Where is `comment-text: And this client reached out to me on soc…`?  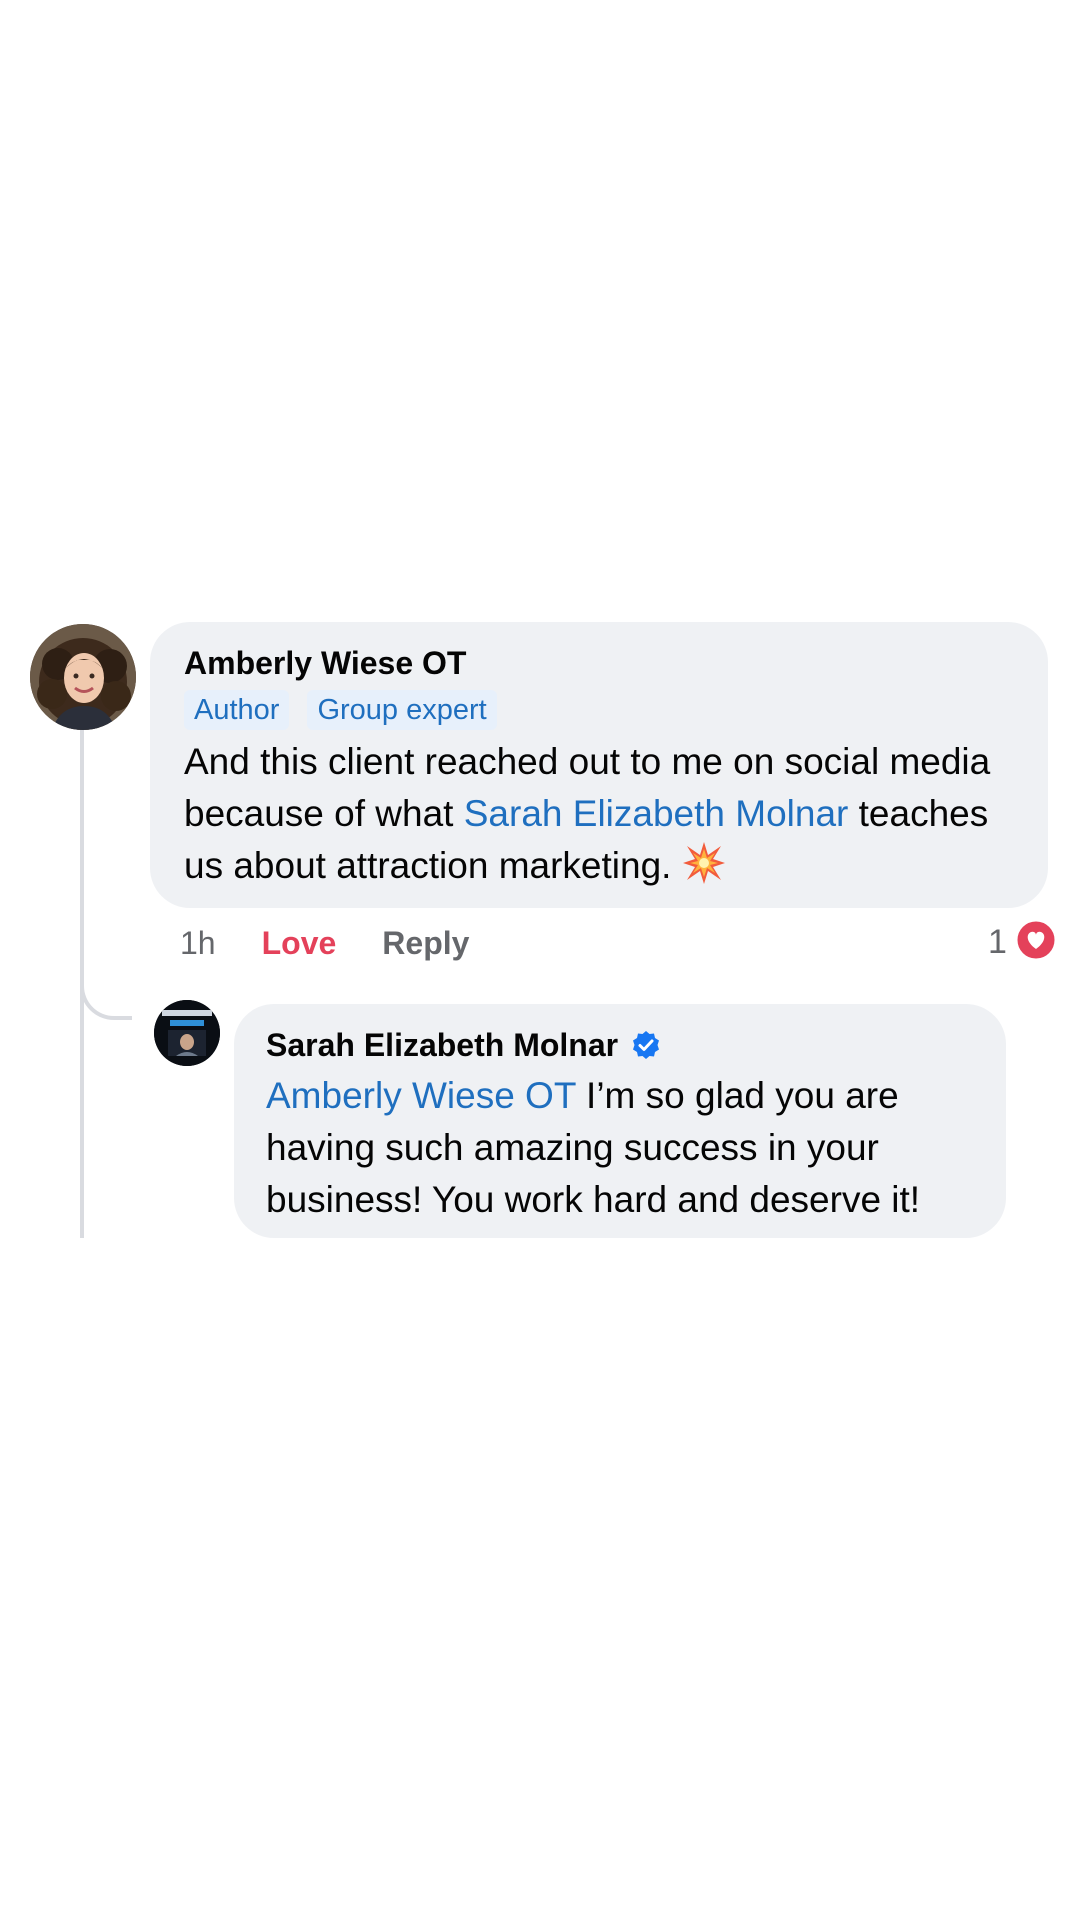
comment-text: And this client reached out to me on soc… is located at coordinates (600, 814).